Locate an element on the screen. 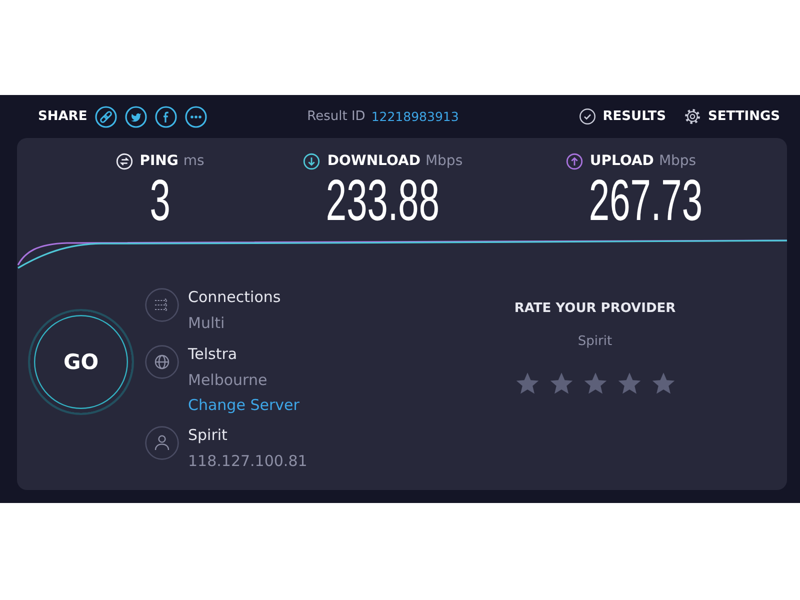  metric-label: DOWNLOAD is located at coordinates (373, 161).